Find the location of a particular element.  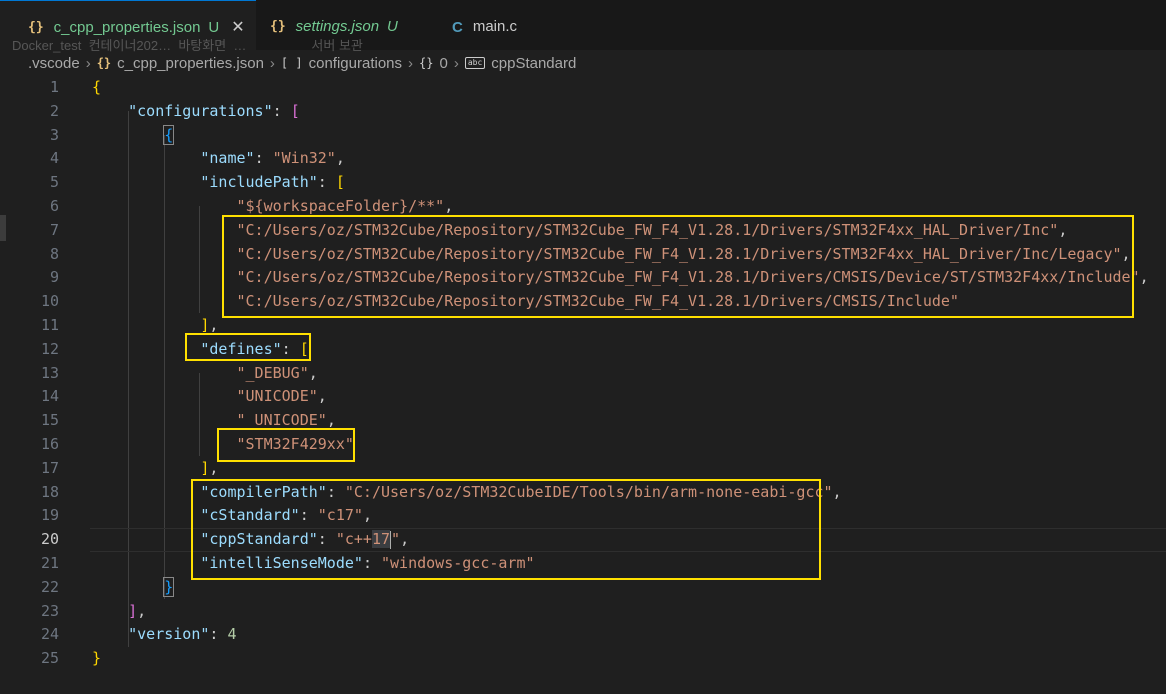

highlight-box-stm32-define is located at coordinates (286, 445).